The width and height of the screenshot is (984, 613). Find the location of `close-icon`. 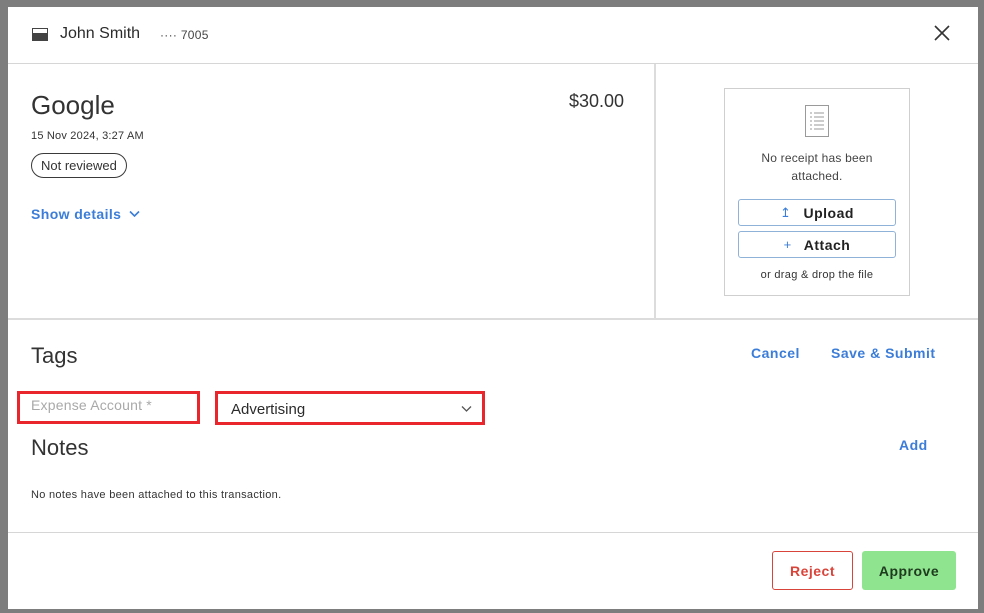

close-icon is located at coordinates (942, 33).